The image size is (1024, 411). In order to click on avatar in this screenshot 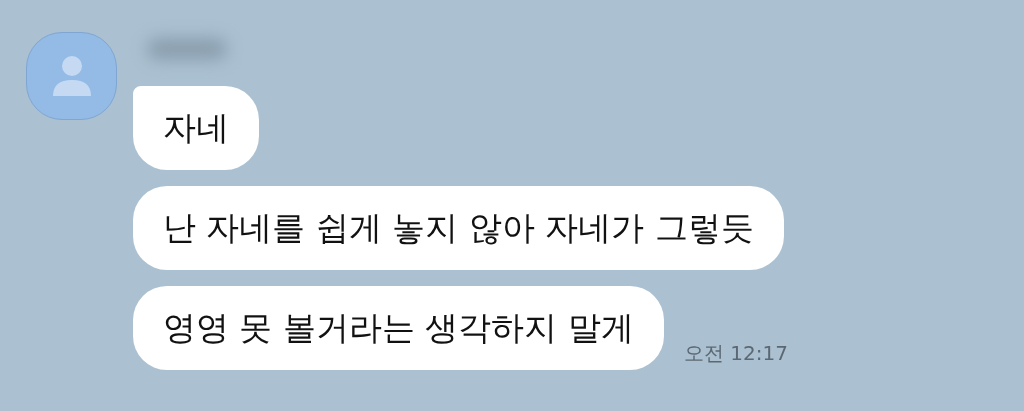, I will do `click(71, 76)`.